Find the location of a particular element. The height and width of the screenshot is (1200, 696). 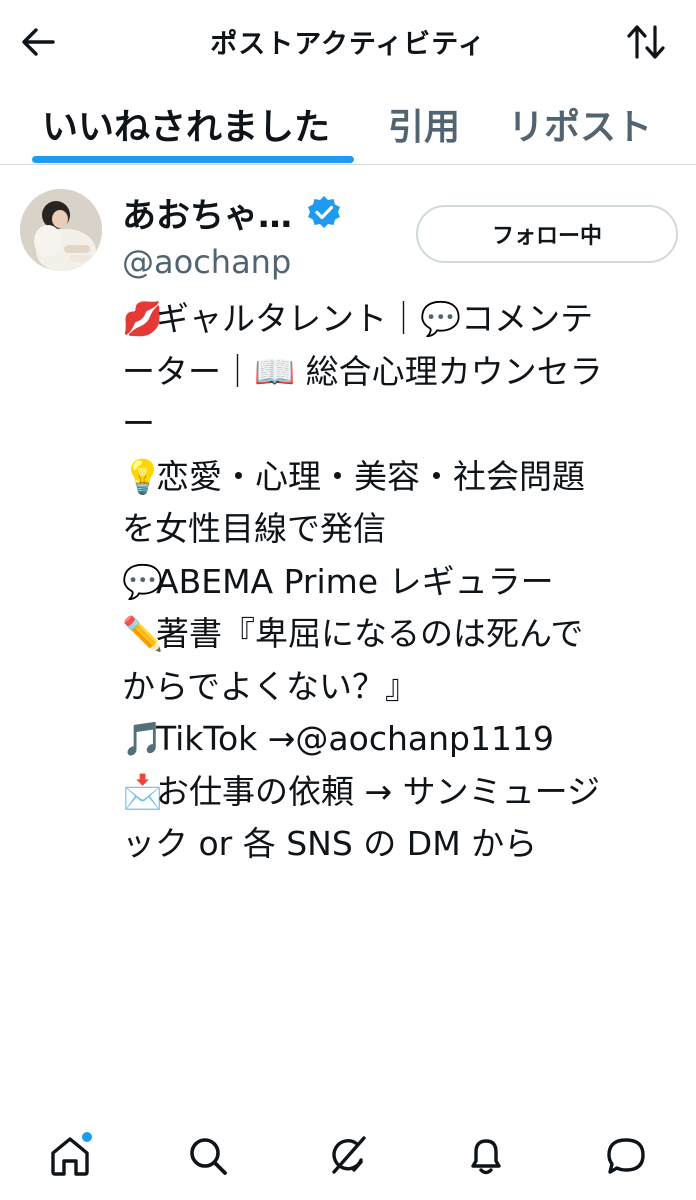

bio-line: ーター｜📖 総合心理カウンセラ is located at coordinates (362, 371).